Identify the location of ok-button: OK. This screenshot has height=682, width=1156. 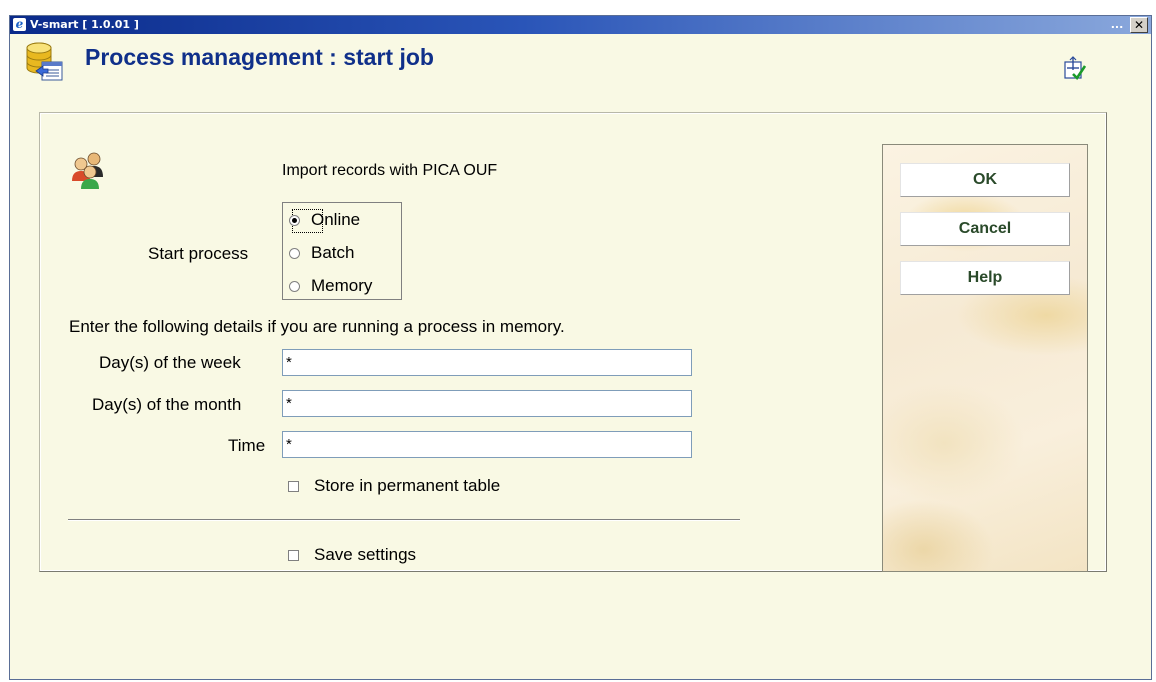
(985, 180).